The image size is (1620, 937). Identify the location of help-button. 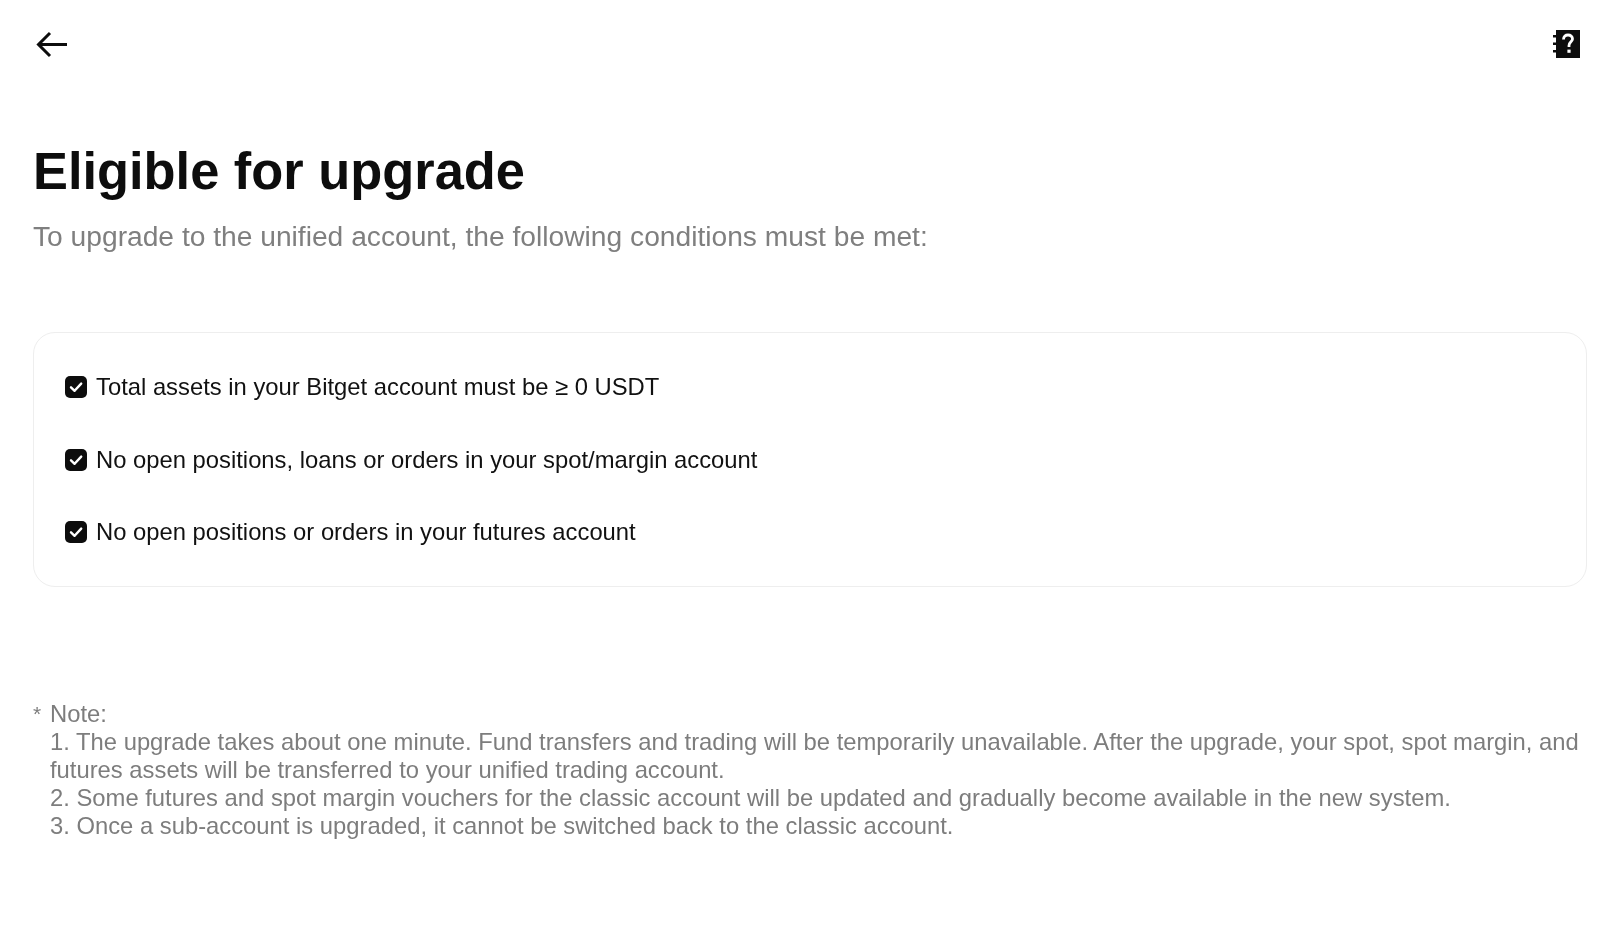
(1566, 44).